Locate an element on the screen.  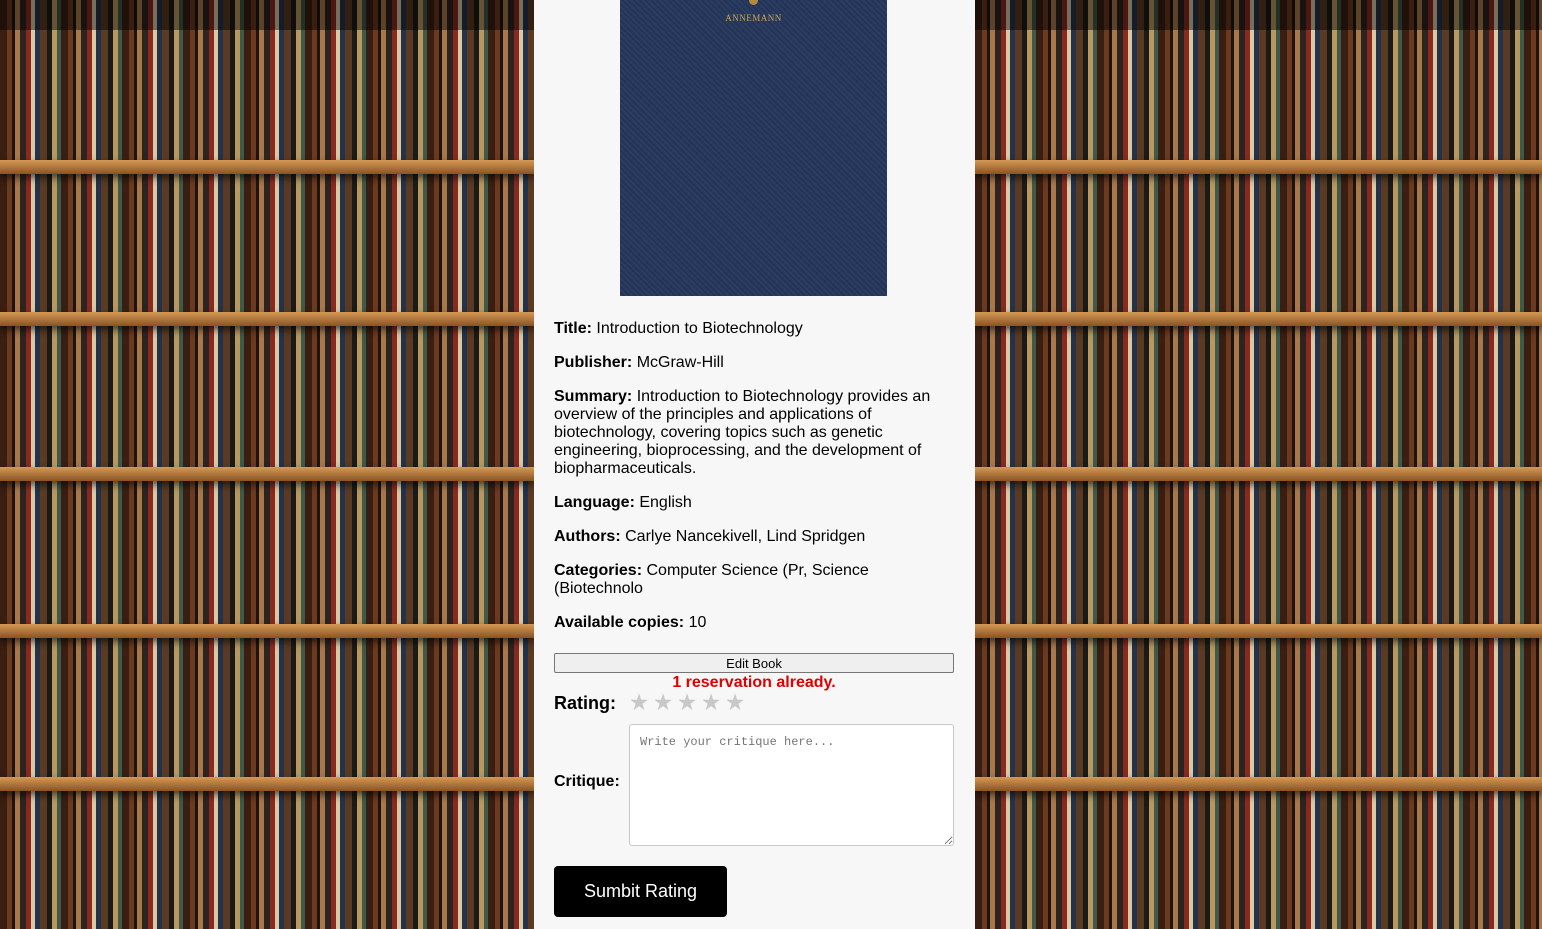
authors-label: Authors: is located at coordinates (587, 536).